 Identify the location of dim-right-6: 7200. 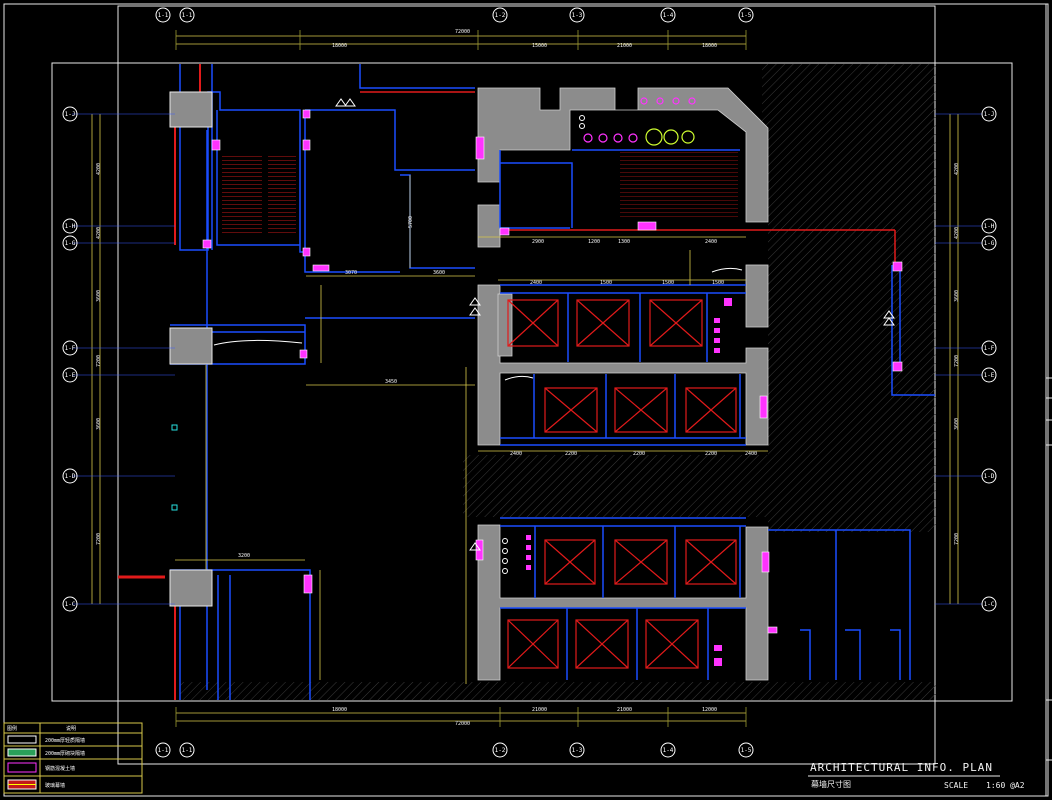
(957, 539).